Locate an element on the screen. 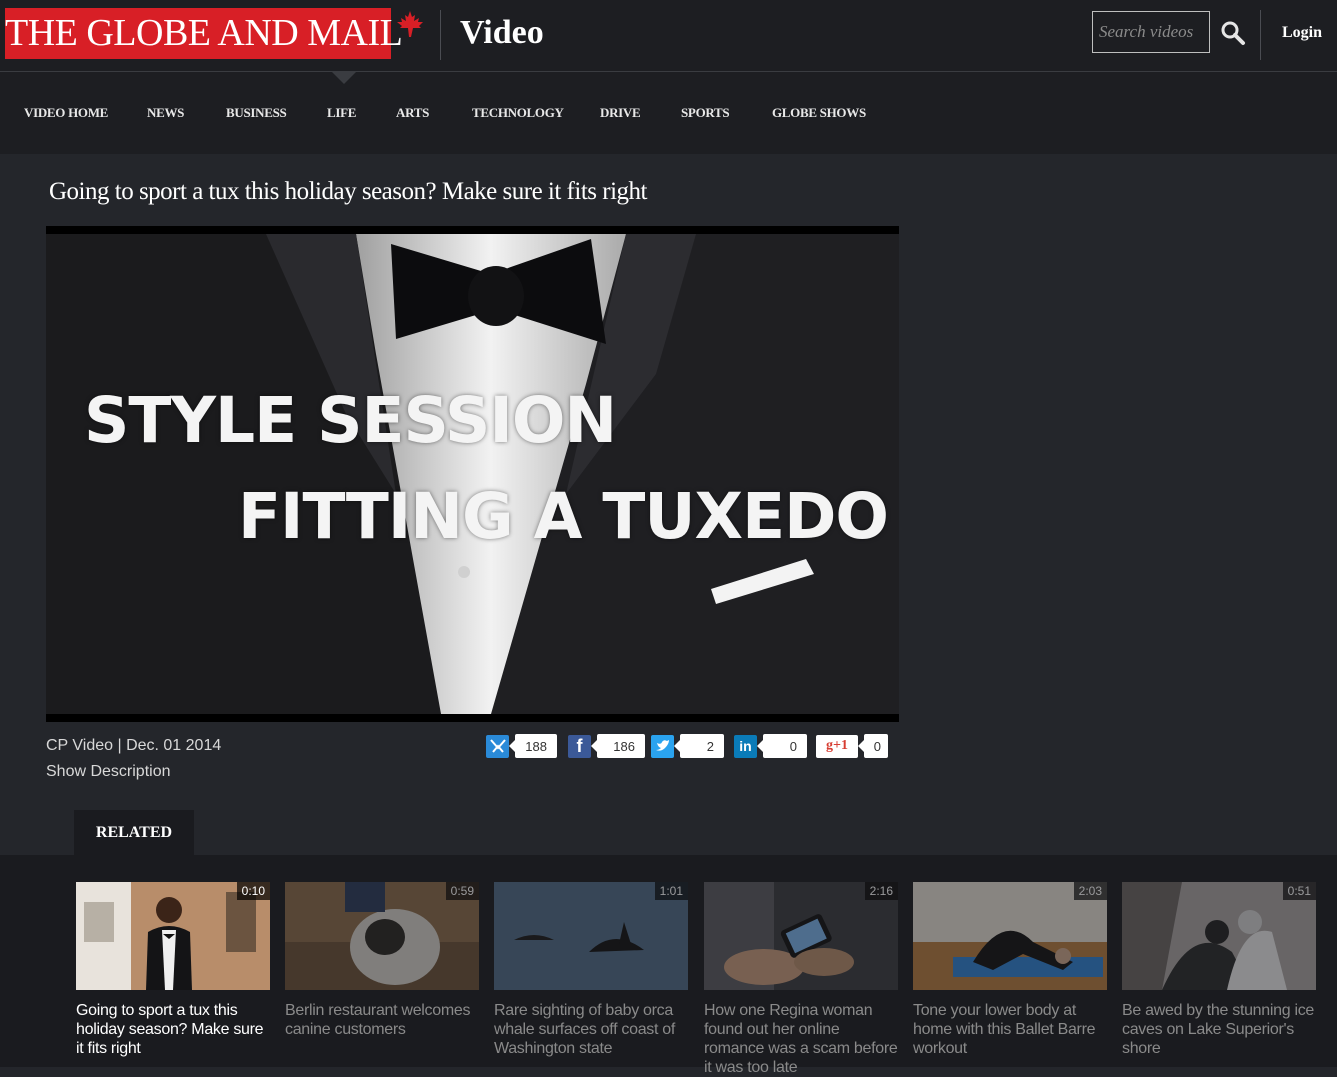  video-overlay-subtitle: FITTING A TUXEDO is located at coordinates (563, 516).